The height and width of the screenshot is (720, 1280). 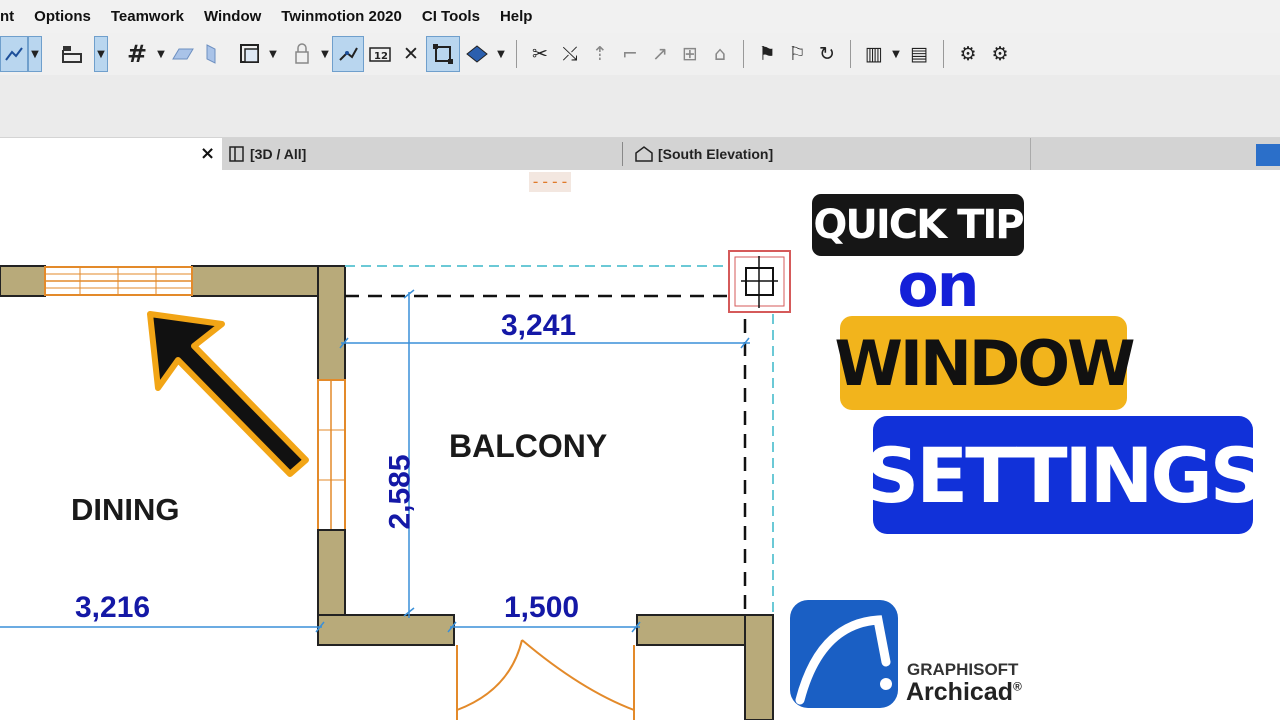 I want to click on sync-icon: ⚙, so click(x=1000, y=54).